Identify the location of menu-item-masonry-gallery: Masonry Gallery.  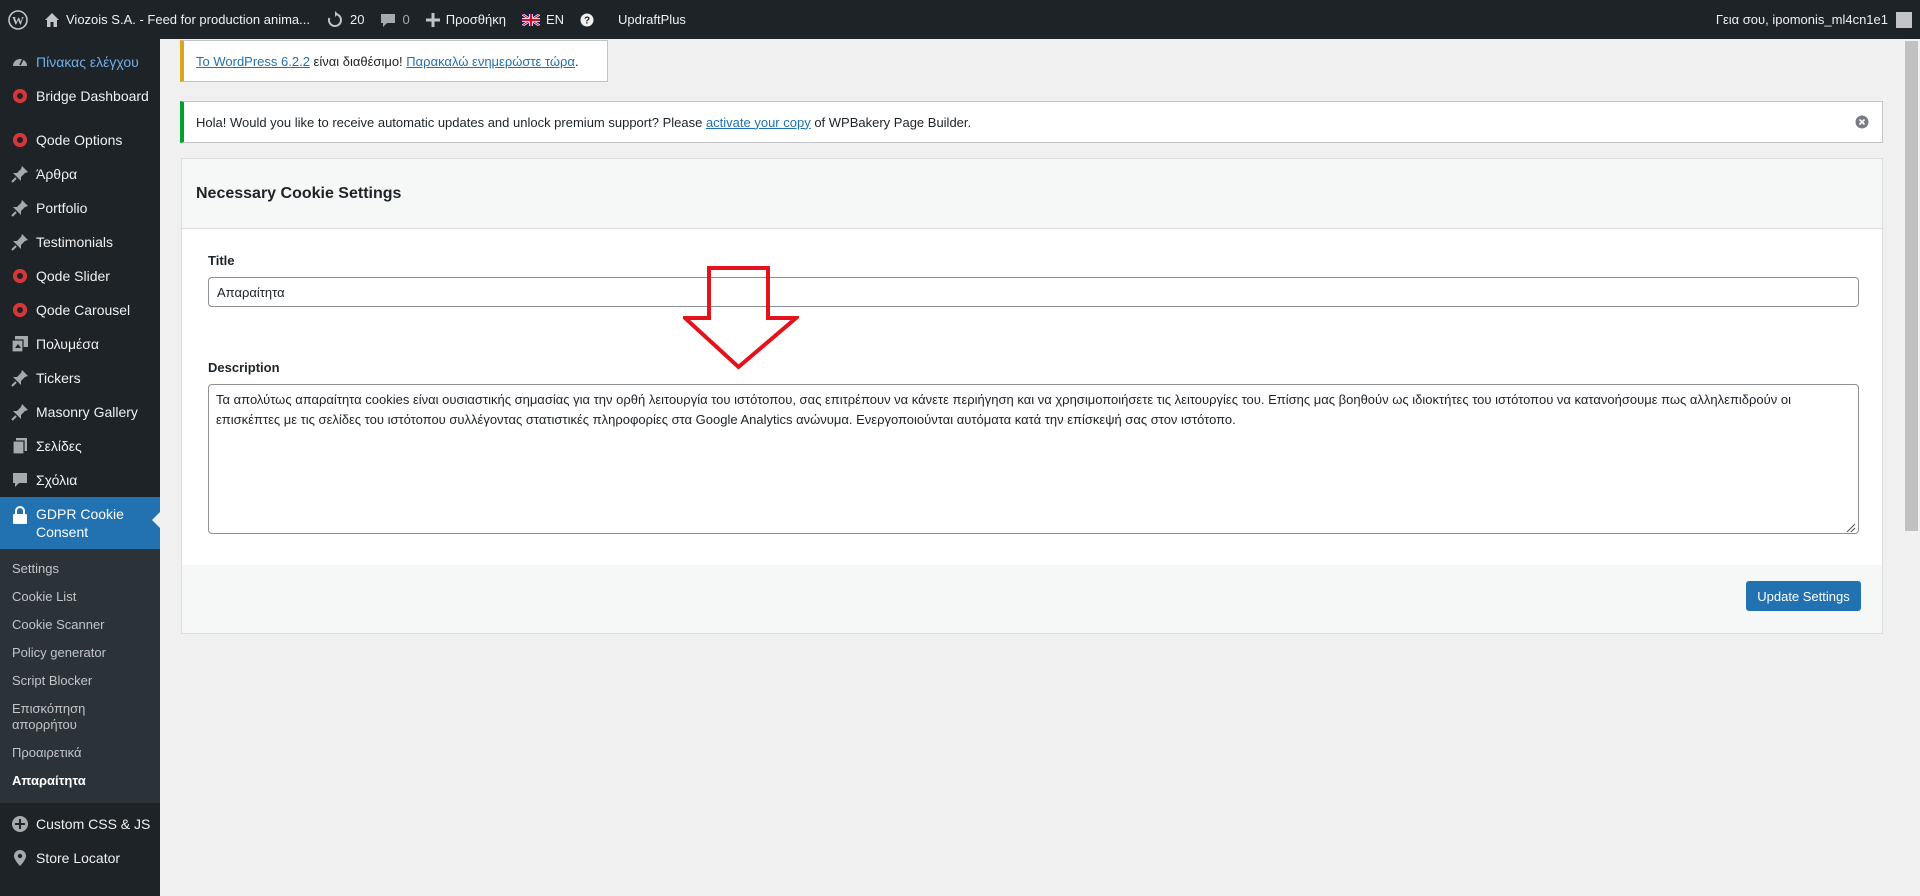
(80, 412).